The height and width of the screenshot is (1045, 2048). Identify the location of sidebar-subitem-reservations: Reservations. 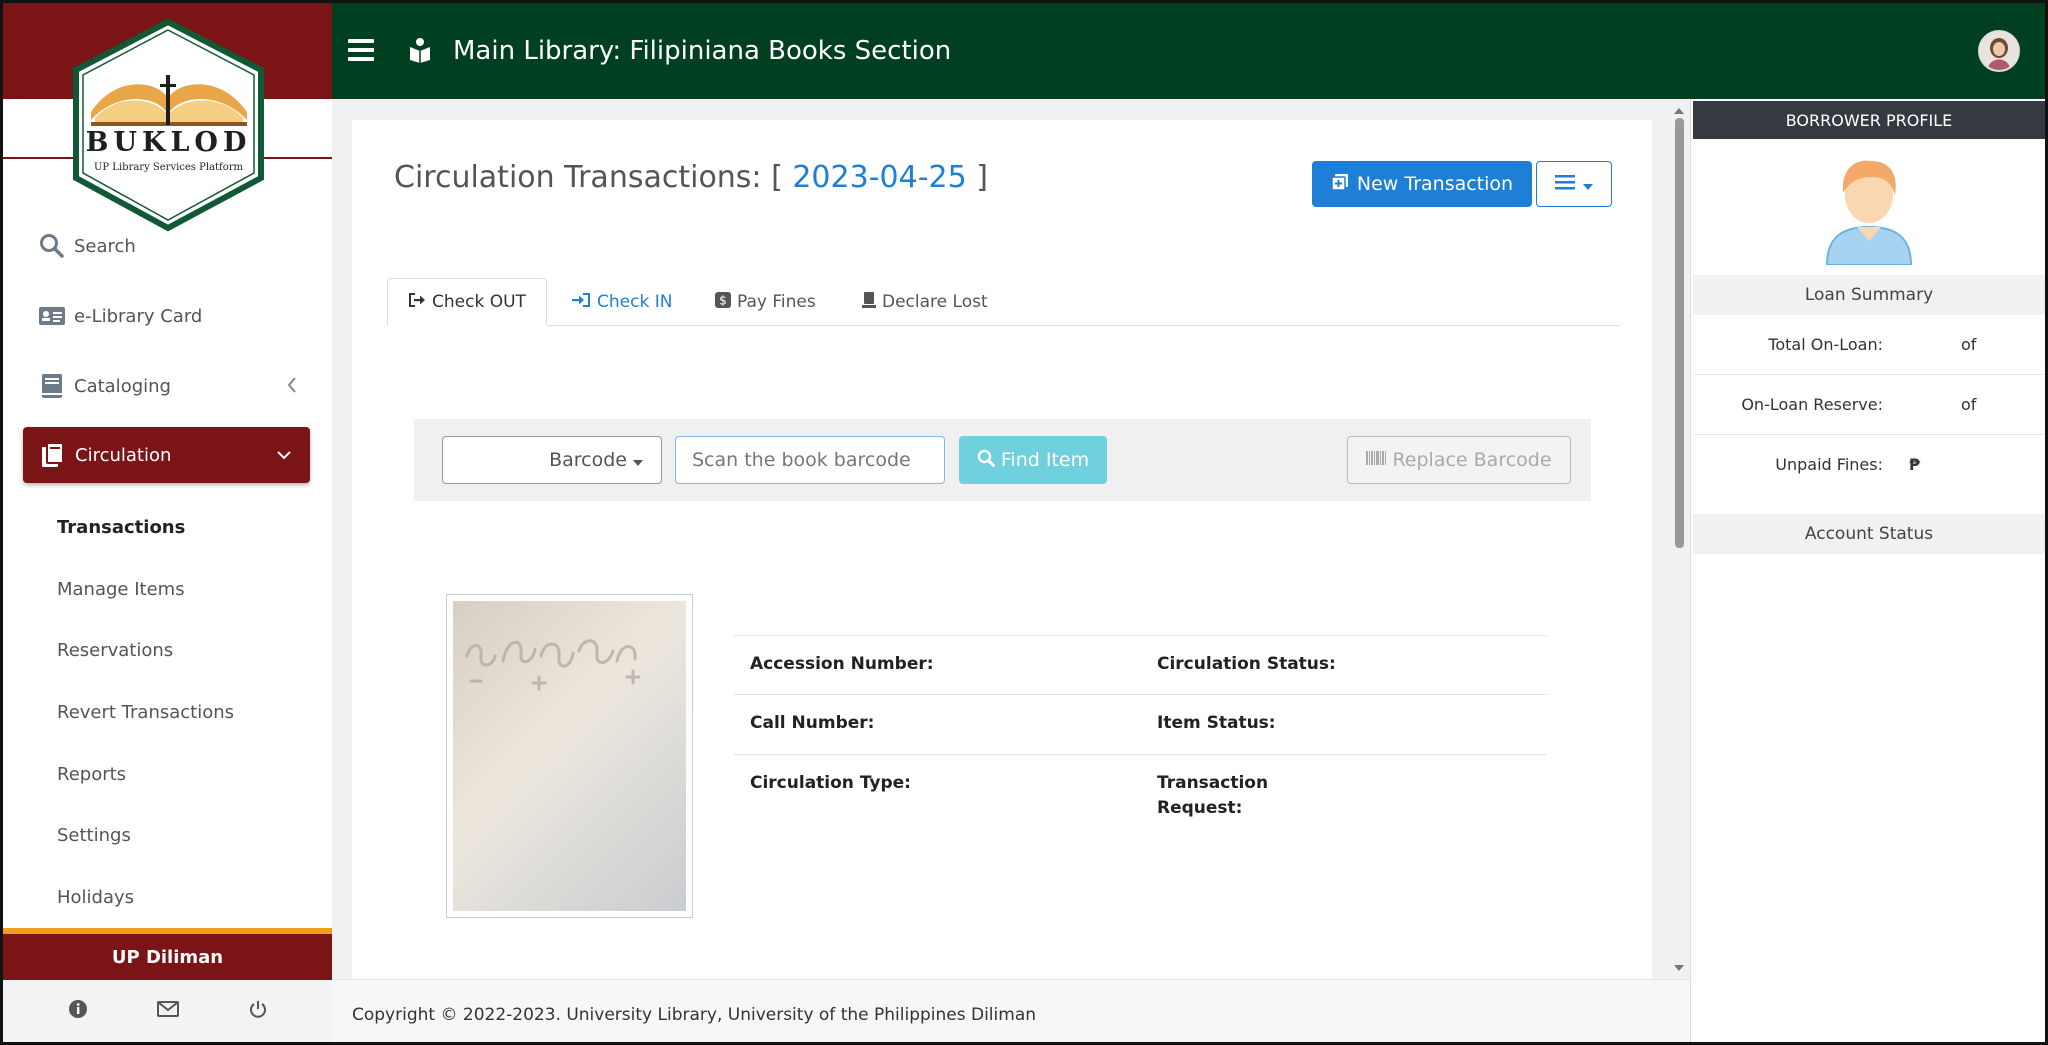
(115, 650).